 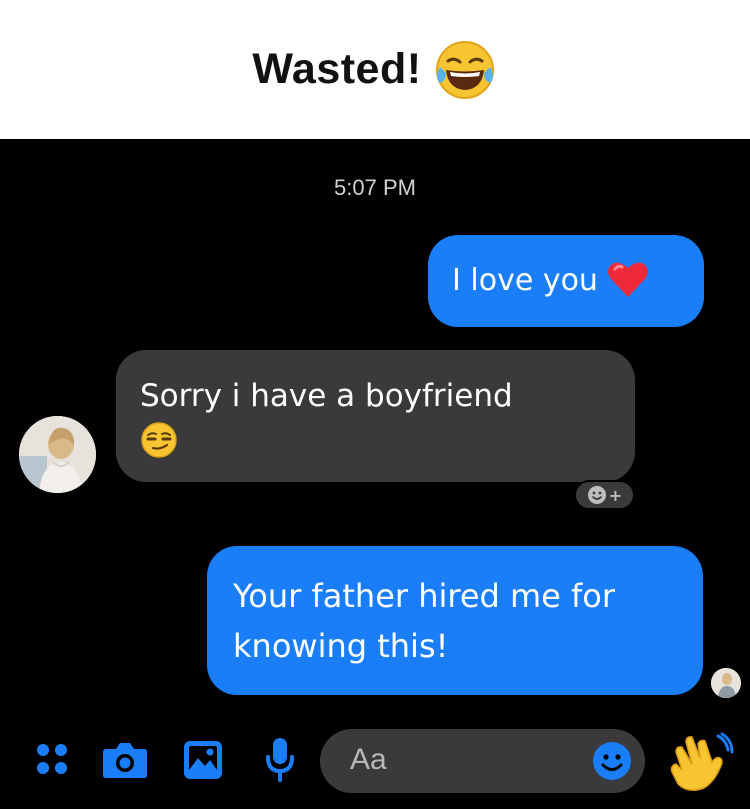 I want to click on tears-of-joy-emoji, so click(x=464, y=69).